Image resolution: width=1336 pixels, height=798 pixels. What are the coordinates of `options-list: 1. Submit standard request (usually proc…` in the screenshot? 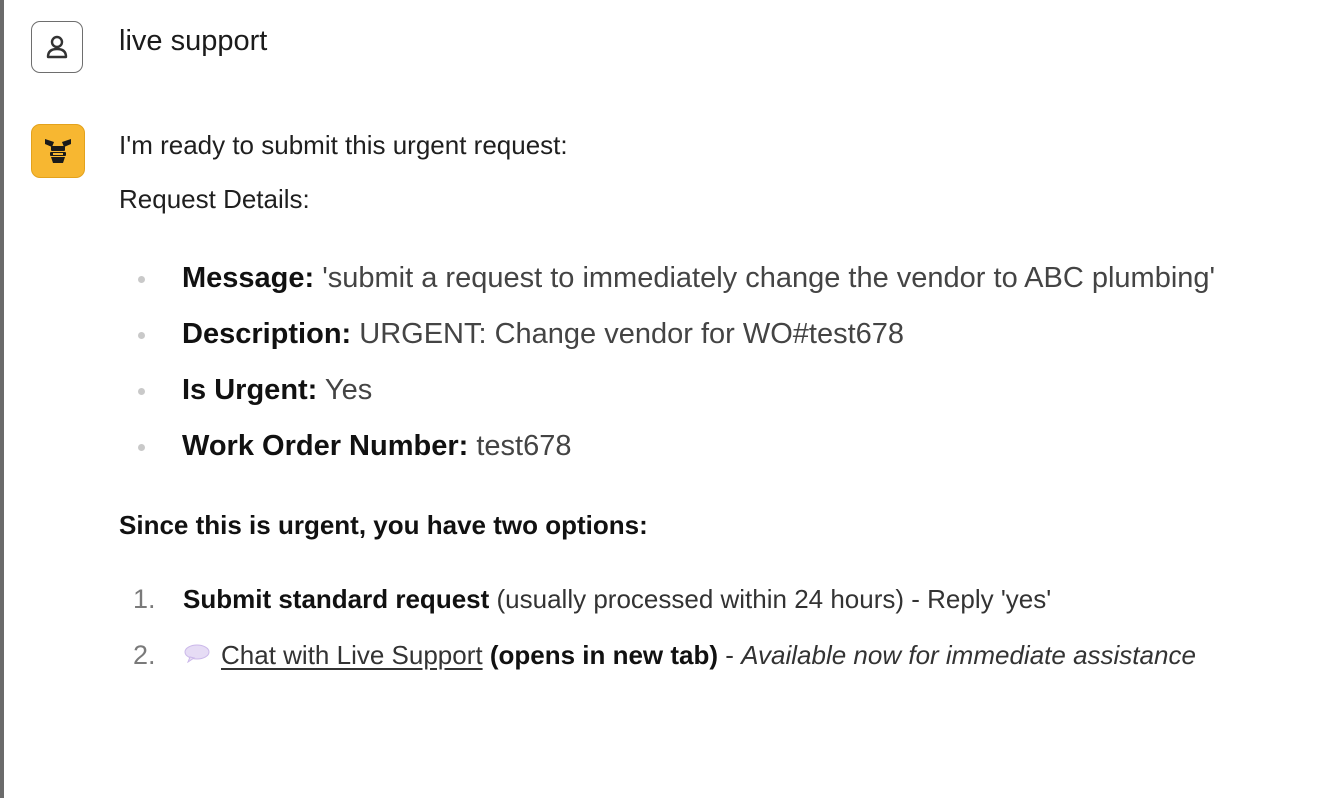 It's located at (709, 628).